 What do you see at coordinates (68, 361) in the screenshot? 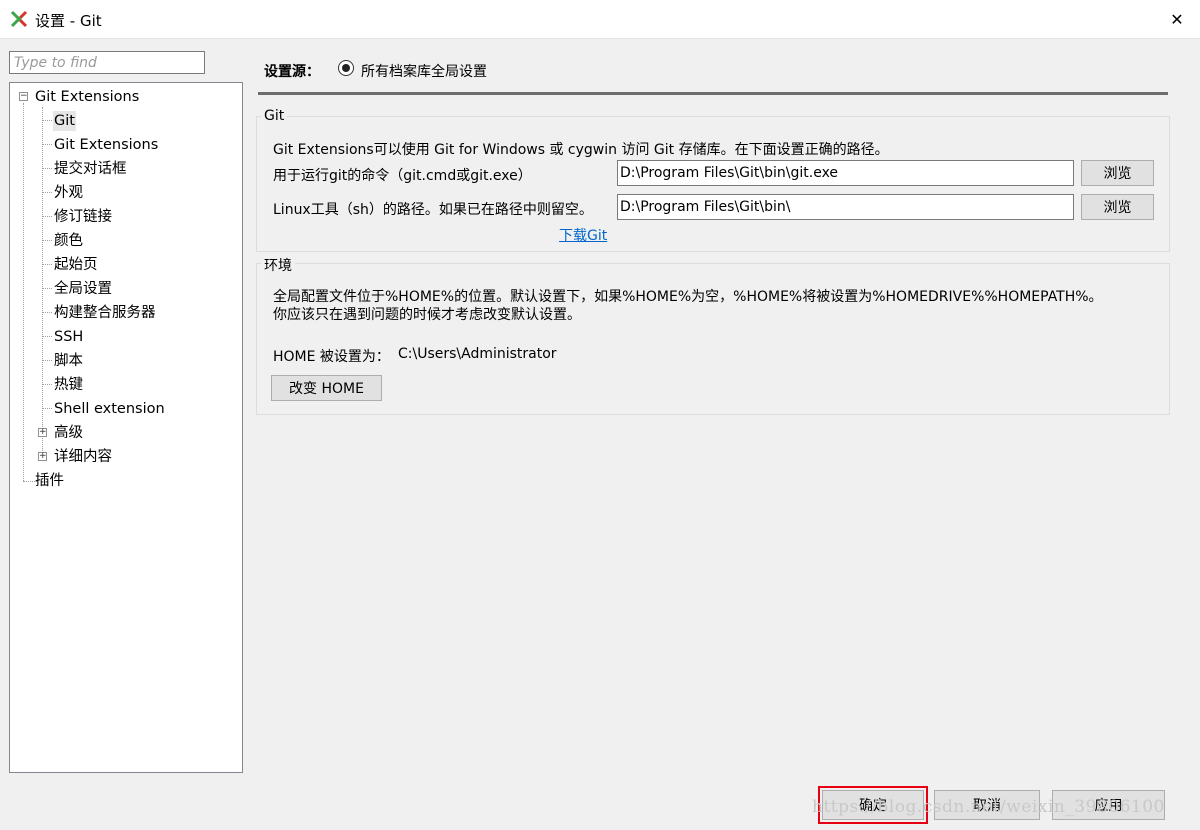
I see `tree-item-scripts: 脚本` at bounding box center [68, 361].